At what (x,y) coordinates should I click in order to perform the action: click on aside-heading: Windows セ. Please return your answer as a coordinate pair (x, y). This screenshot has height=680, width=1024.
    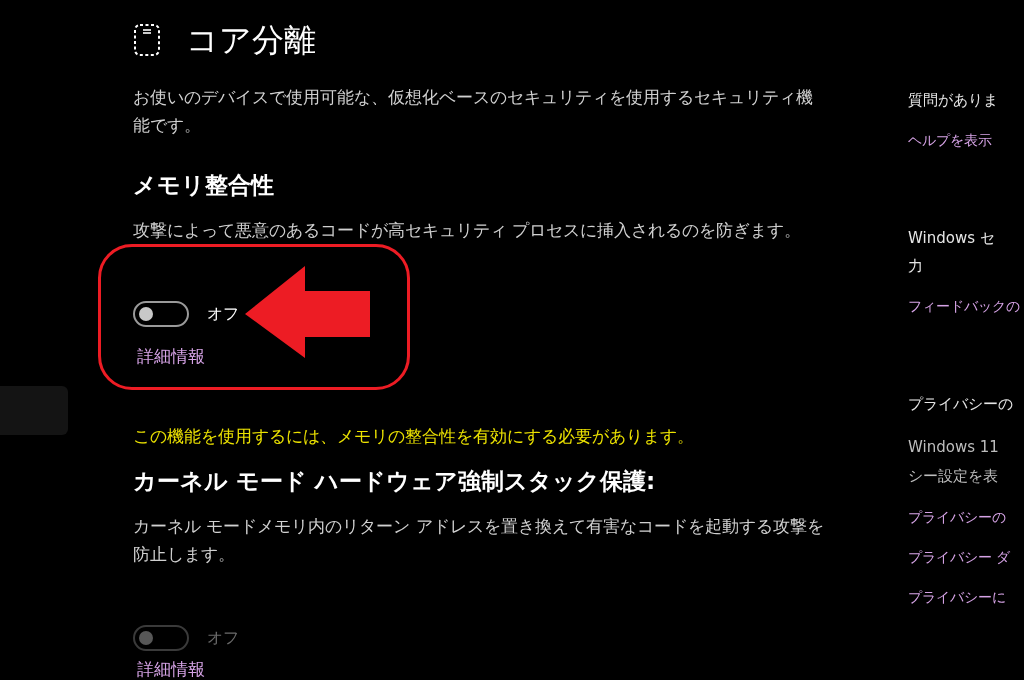
    Looking at the image, I should click on (951, 238).